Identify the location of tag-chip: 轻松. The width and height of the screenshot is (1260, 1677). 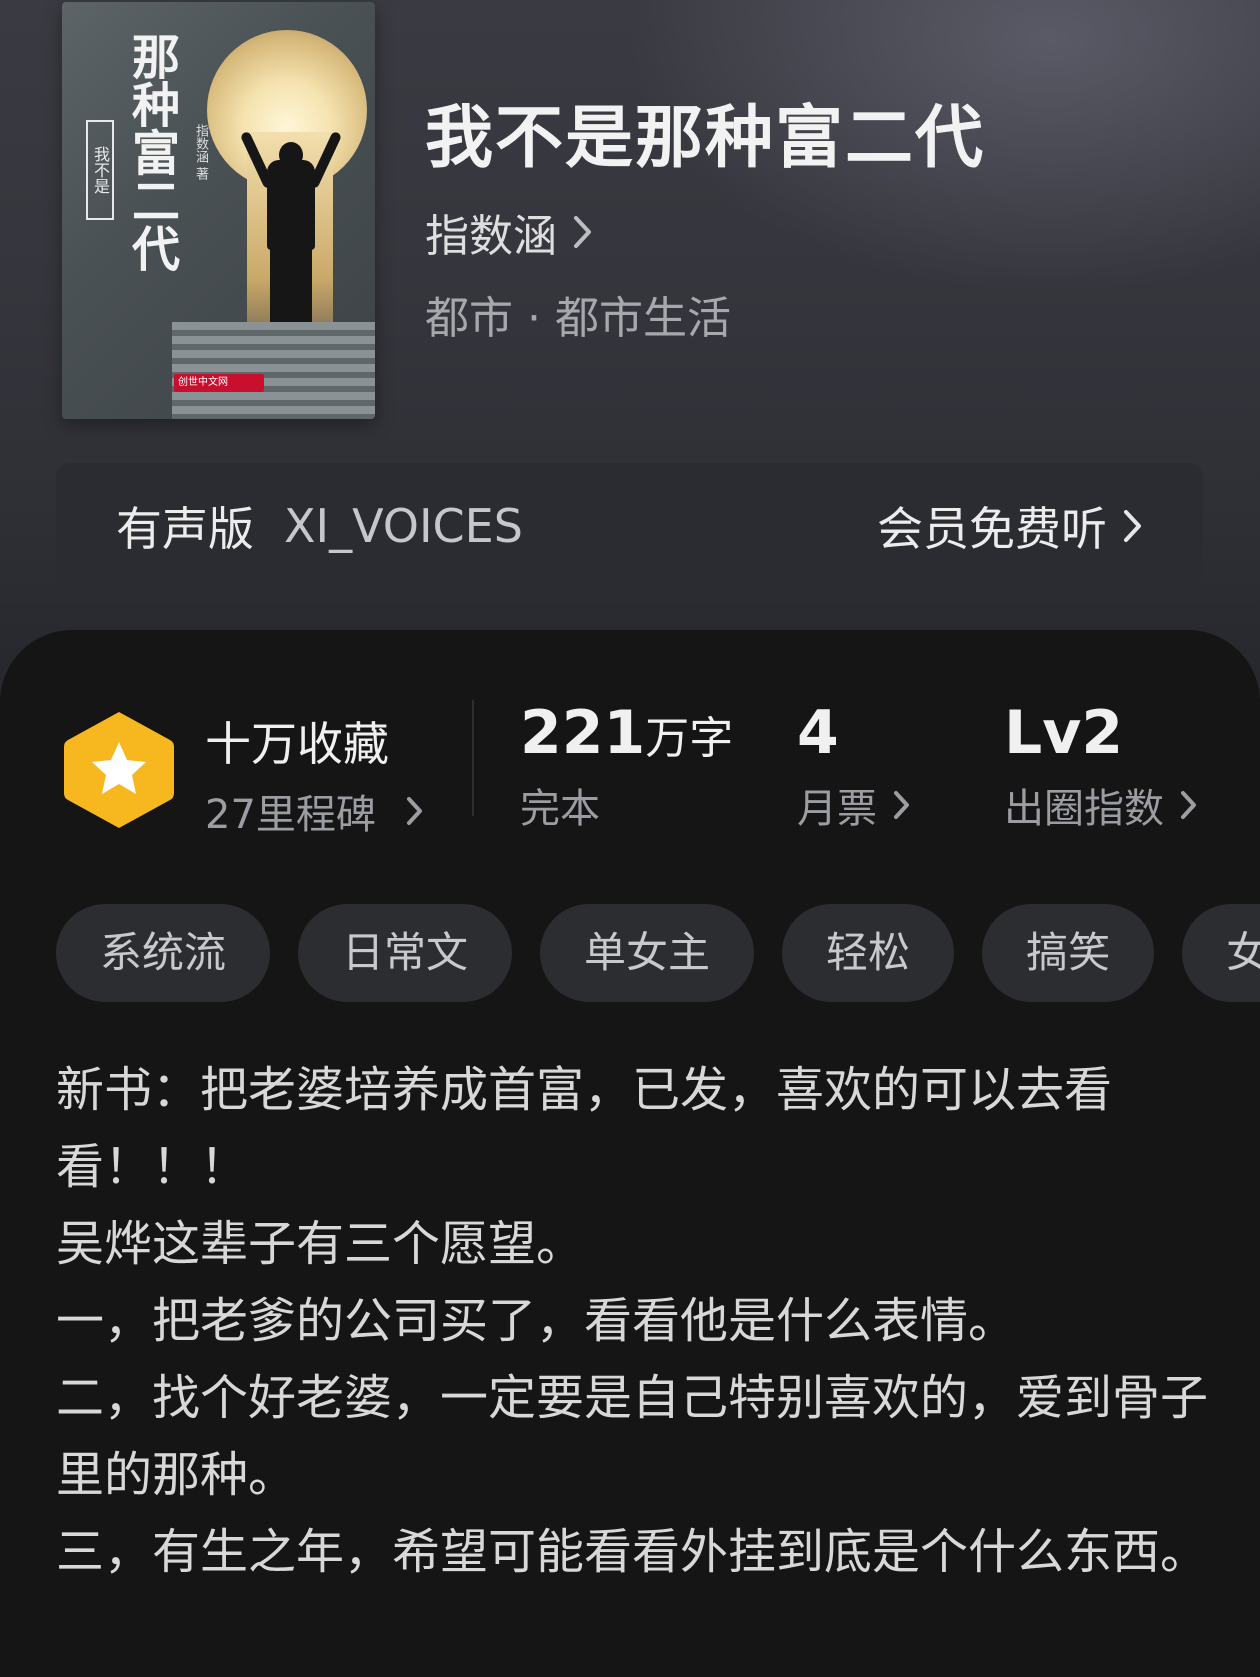
(868, 953).